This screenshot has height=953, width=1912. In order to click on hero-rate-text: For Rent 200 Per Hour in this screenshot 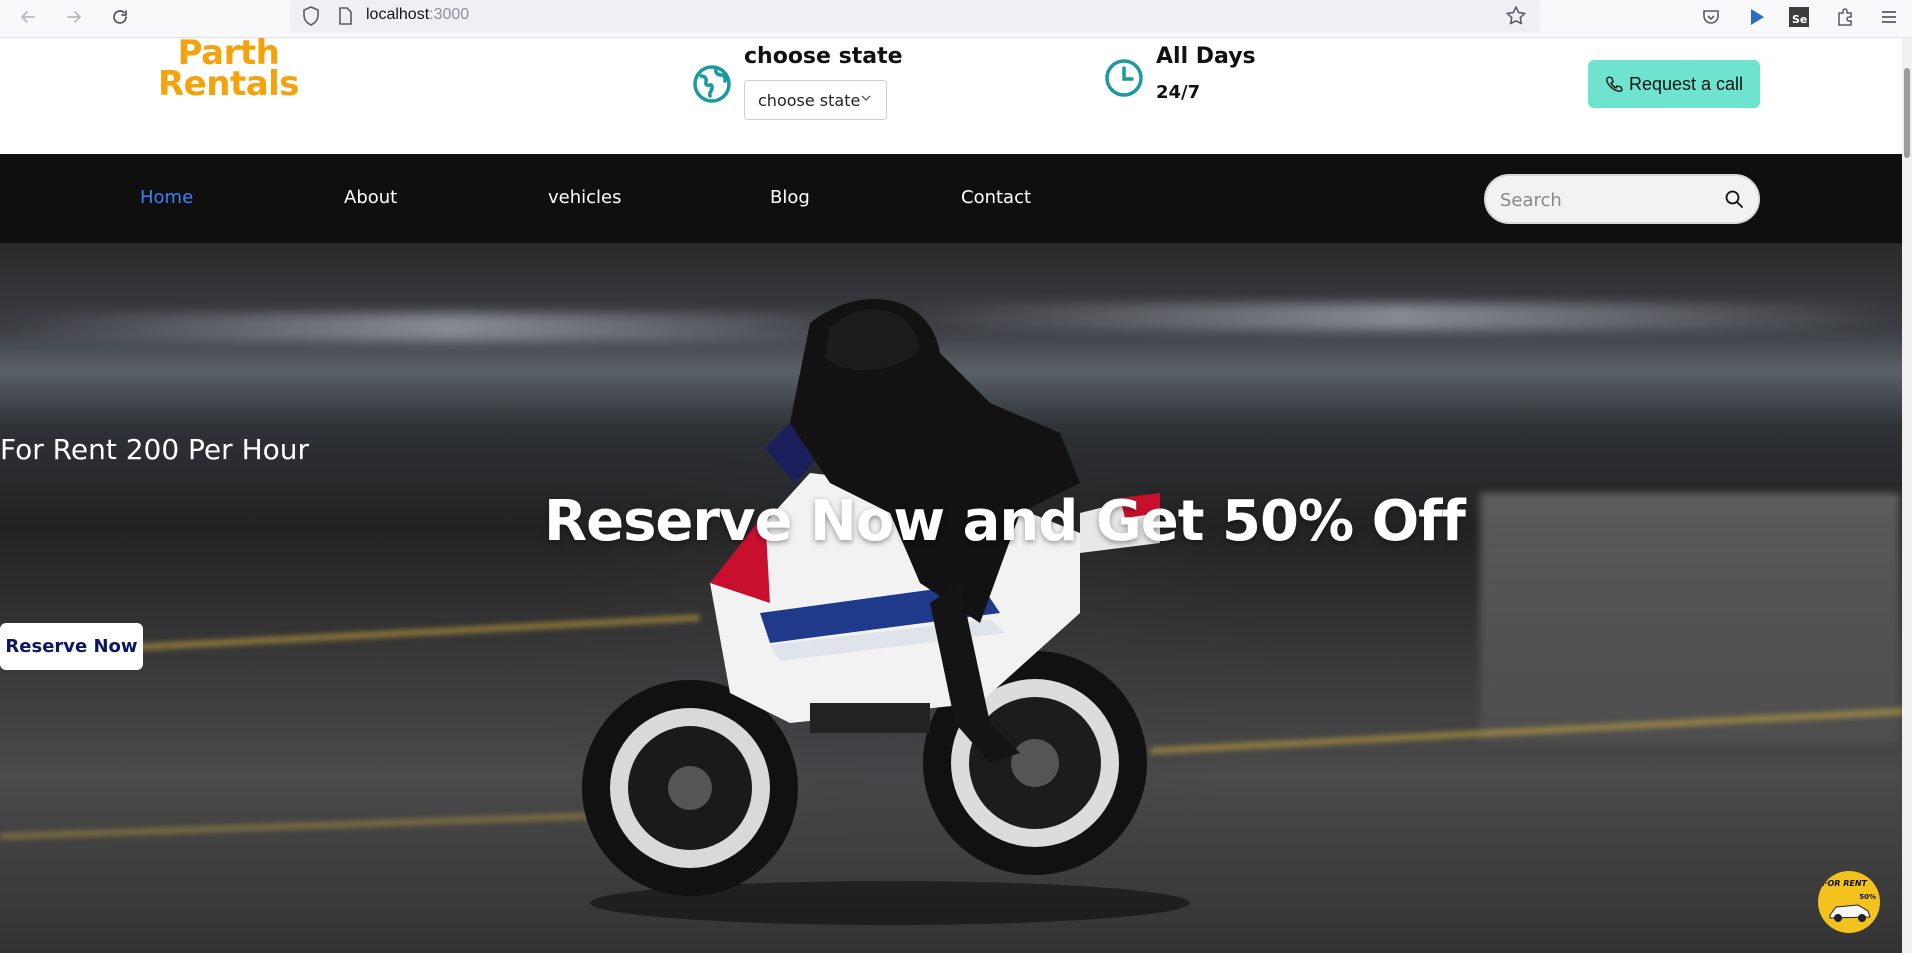, I will do `click(155, 449)`.